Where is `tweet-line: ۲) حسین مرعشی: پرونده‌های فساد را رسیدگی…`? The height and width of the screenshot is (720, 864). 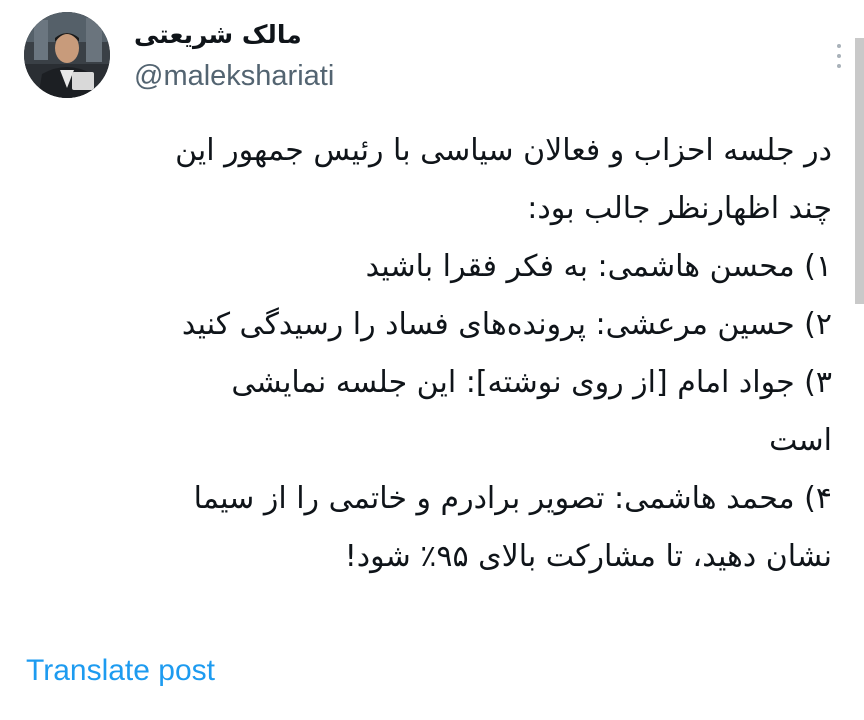 tweet-line: ۲) حسین مرعشی: پرونده‌های فساد را رسیدگی… is located at coordinates (506, 324).